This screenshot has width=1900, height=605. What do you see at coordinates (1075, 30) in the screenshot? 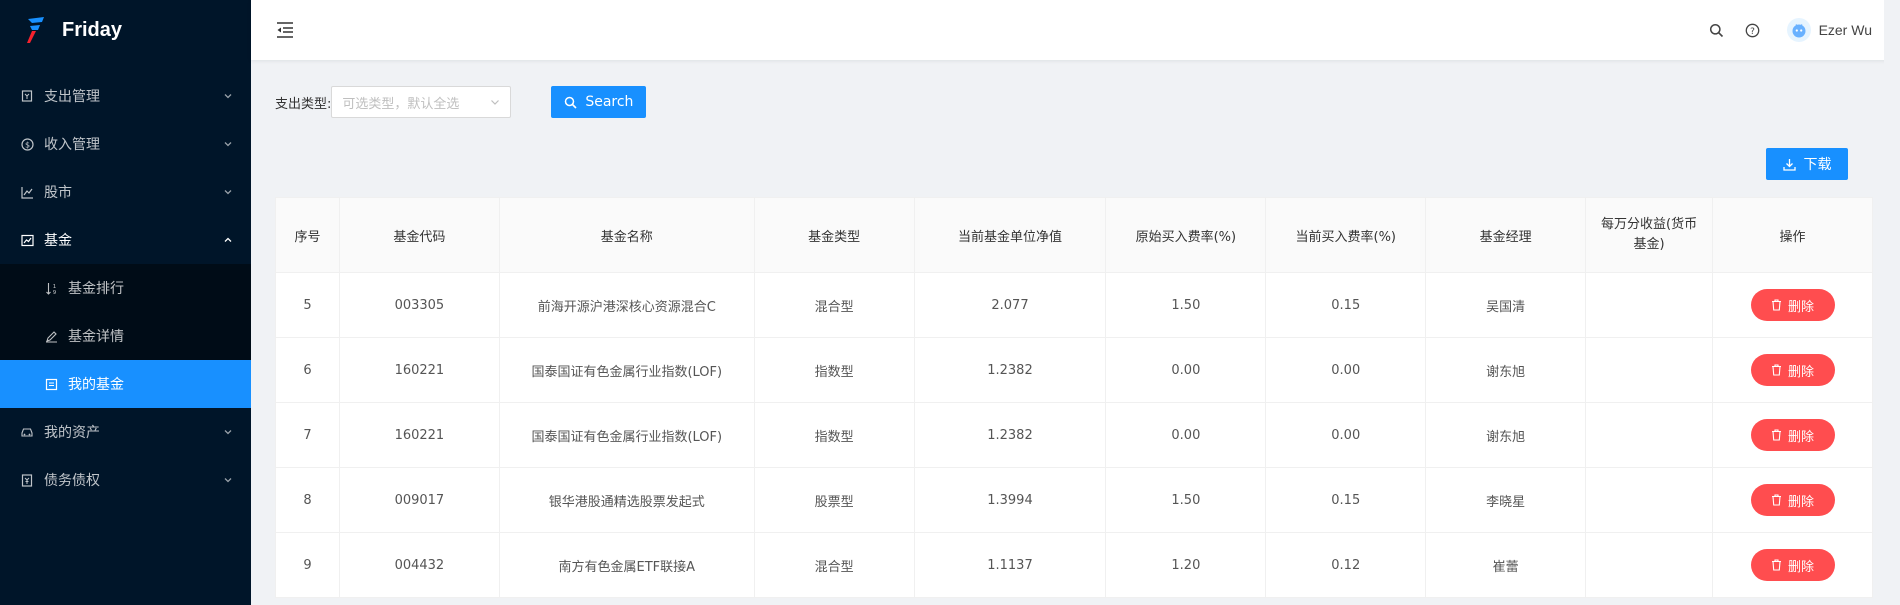
I see `top-header: ? Ezer Wu` at bounding box center [1075, 30].